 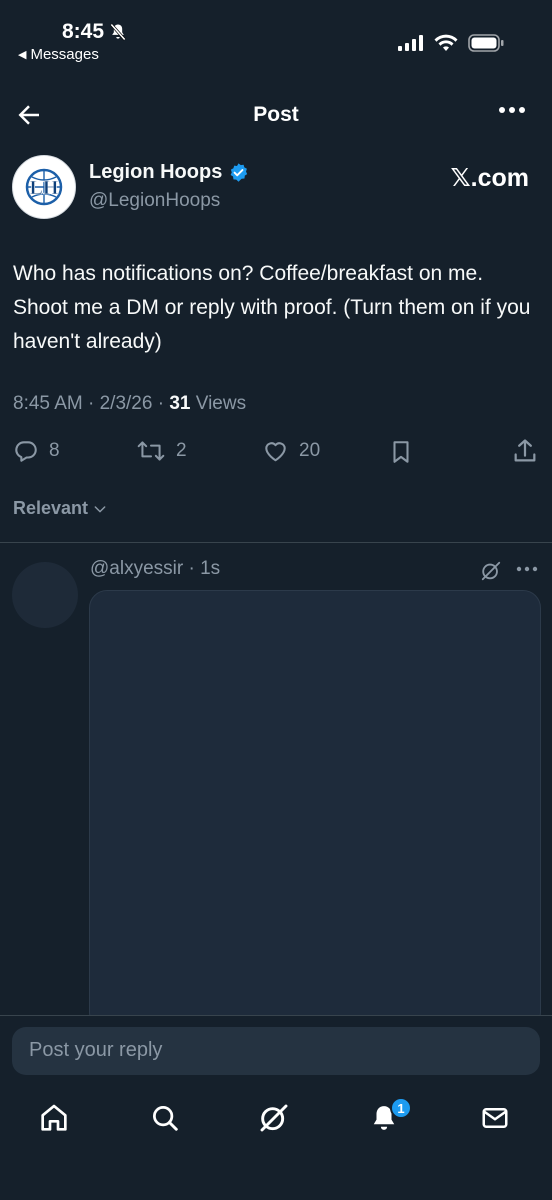 What do you see at coordinates (276, 114) in the screenshot?
I see `page-title: Post` at bounding box center [276, 114].